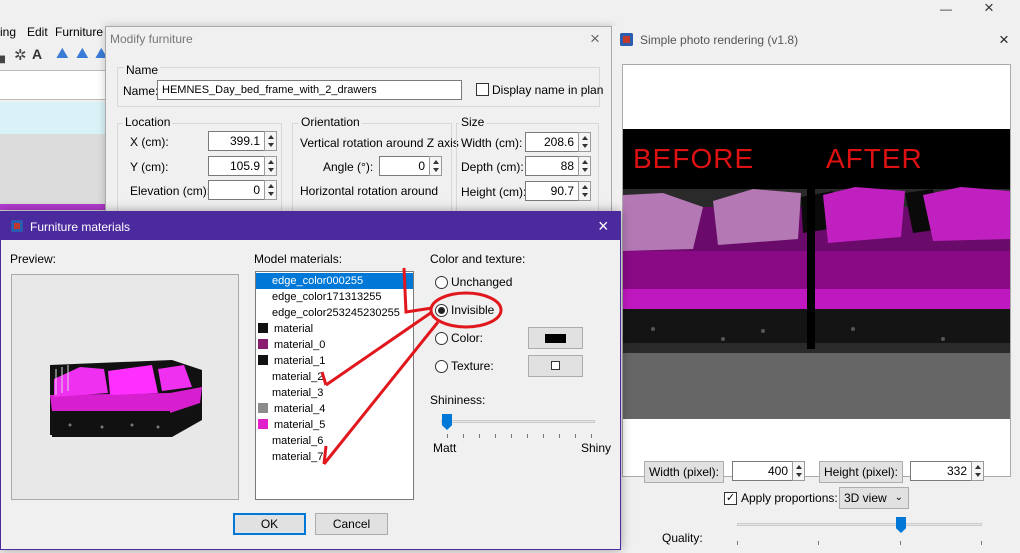 This screenshot has width=1020, height=553. Describe the element at coordinates (8, 32) in the screenshot. I see `menu-item-file: ing` at that location.